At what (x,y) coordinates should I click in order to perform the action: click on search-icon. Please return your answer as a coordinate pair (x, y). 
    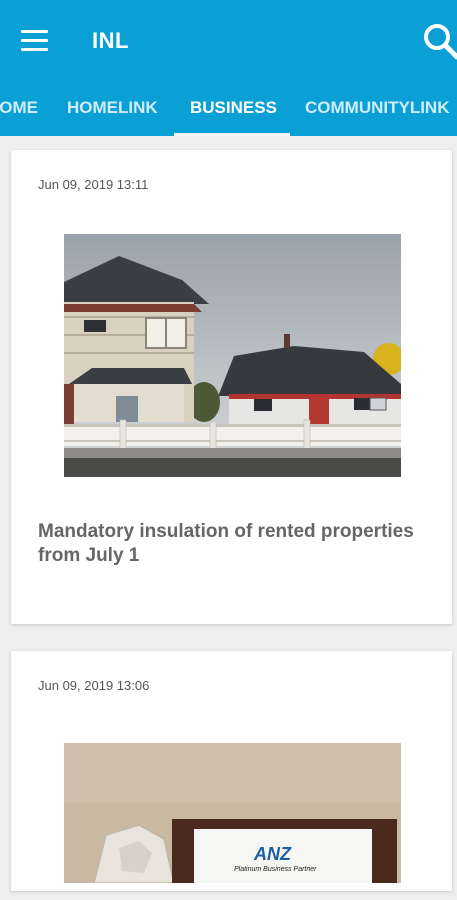
    Looking at the image, I should click on (439, 40).